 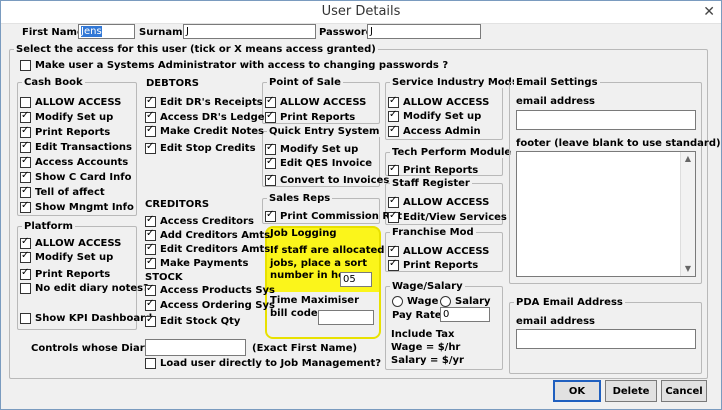 I want to click on platform-checkbox: ALLOW ACCESS, so click(x=70, y=243).